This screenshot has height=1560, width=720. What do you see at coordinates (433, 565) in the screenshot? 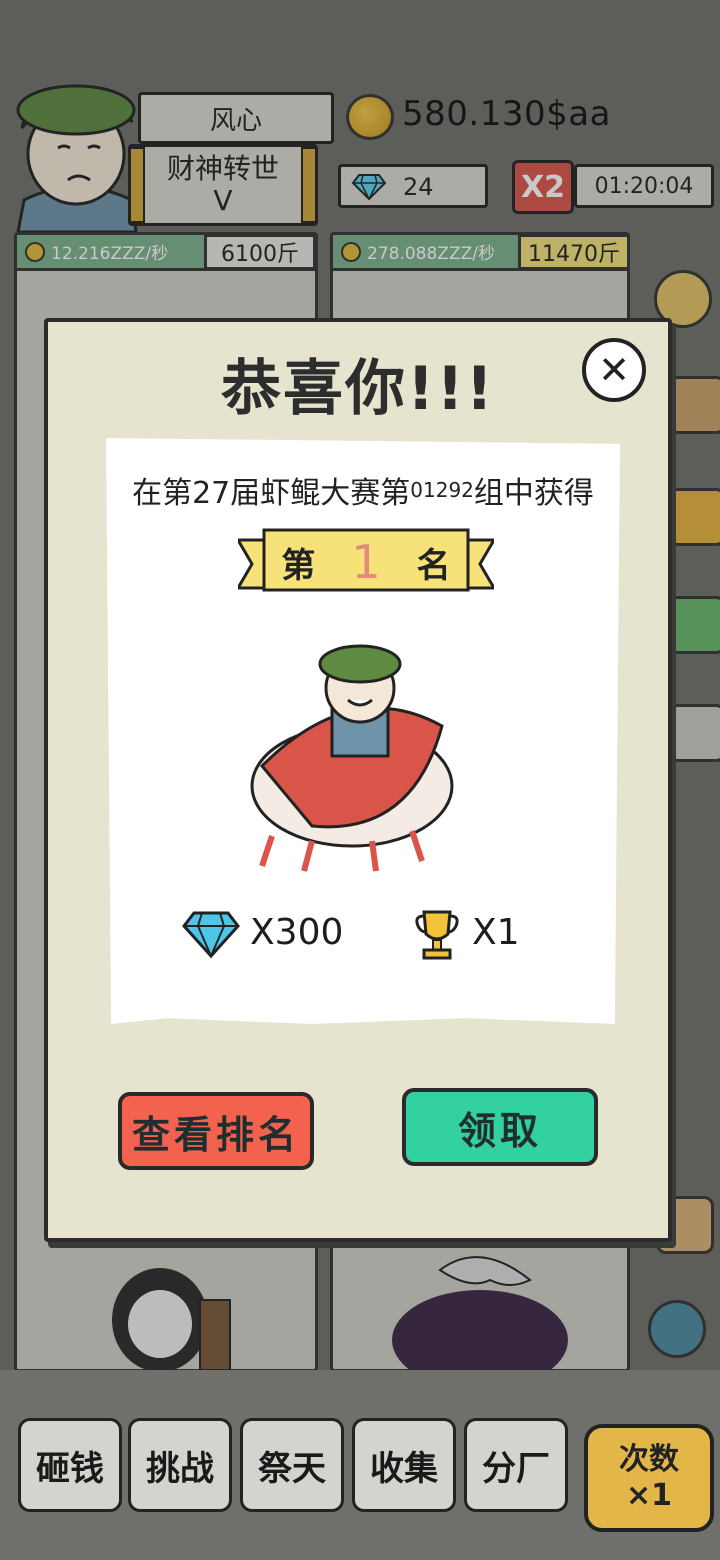
I see `rank-suffix: 名` at bounding box center [433, 565].